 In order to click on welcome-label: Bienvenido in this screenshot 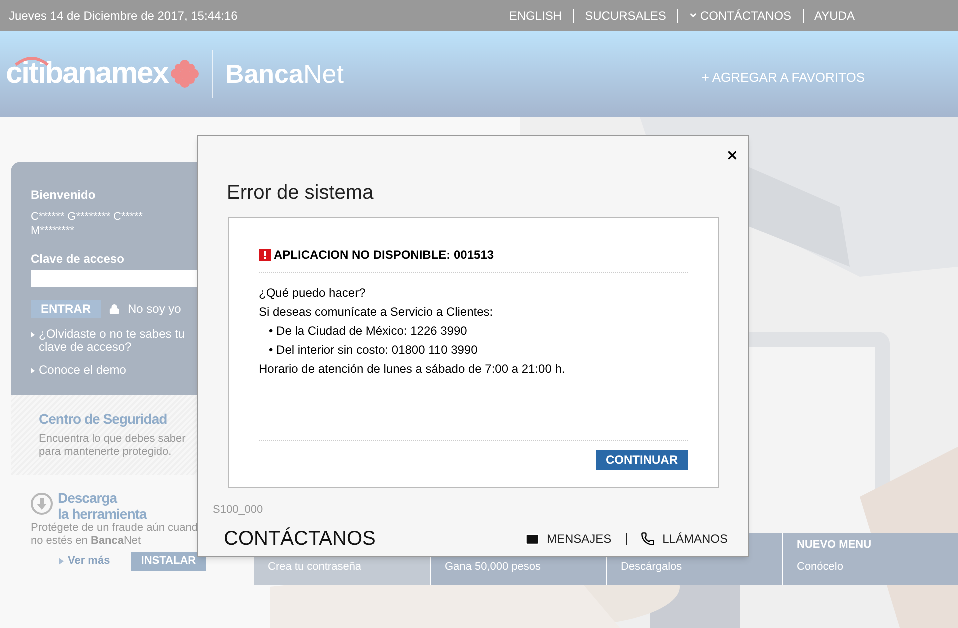, I will do `click(63, 195)`.